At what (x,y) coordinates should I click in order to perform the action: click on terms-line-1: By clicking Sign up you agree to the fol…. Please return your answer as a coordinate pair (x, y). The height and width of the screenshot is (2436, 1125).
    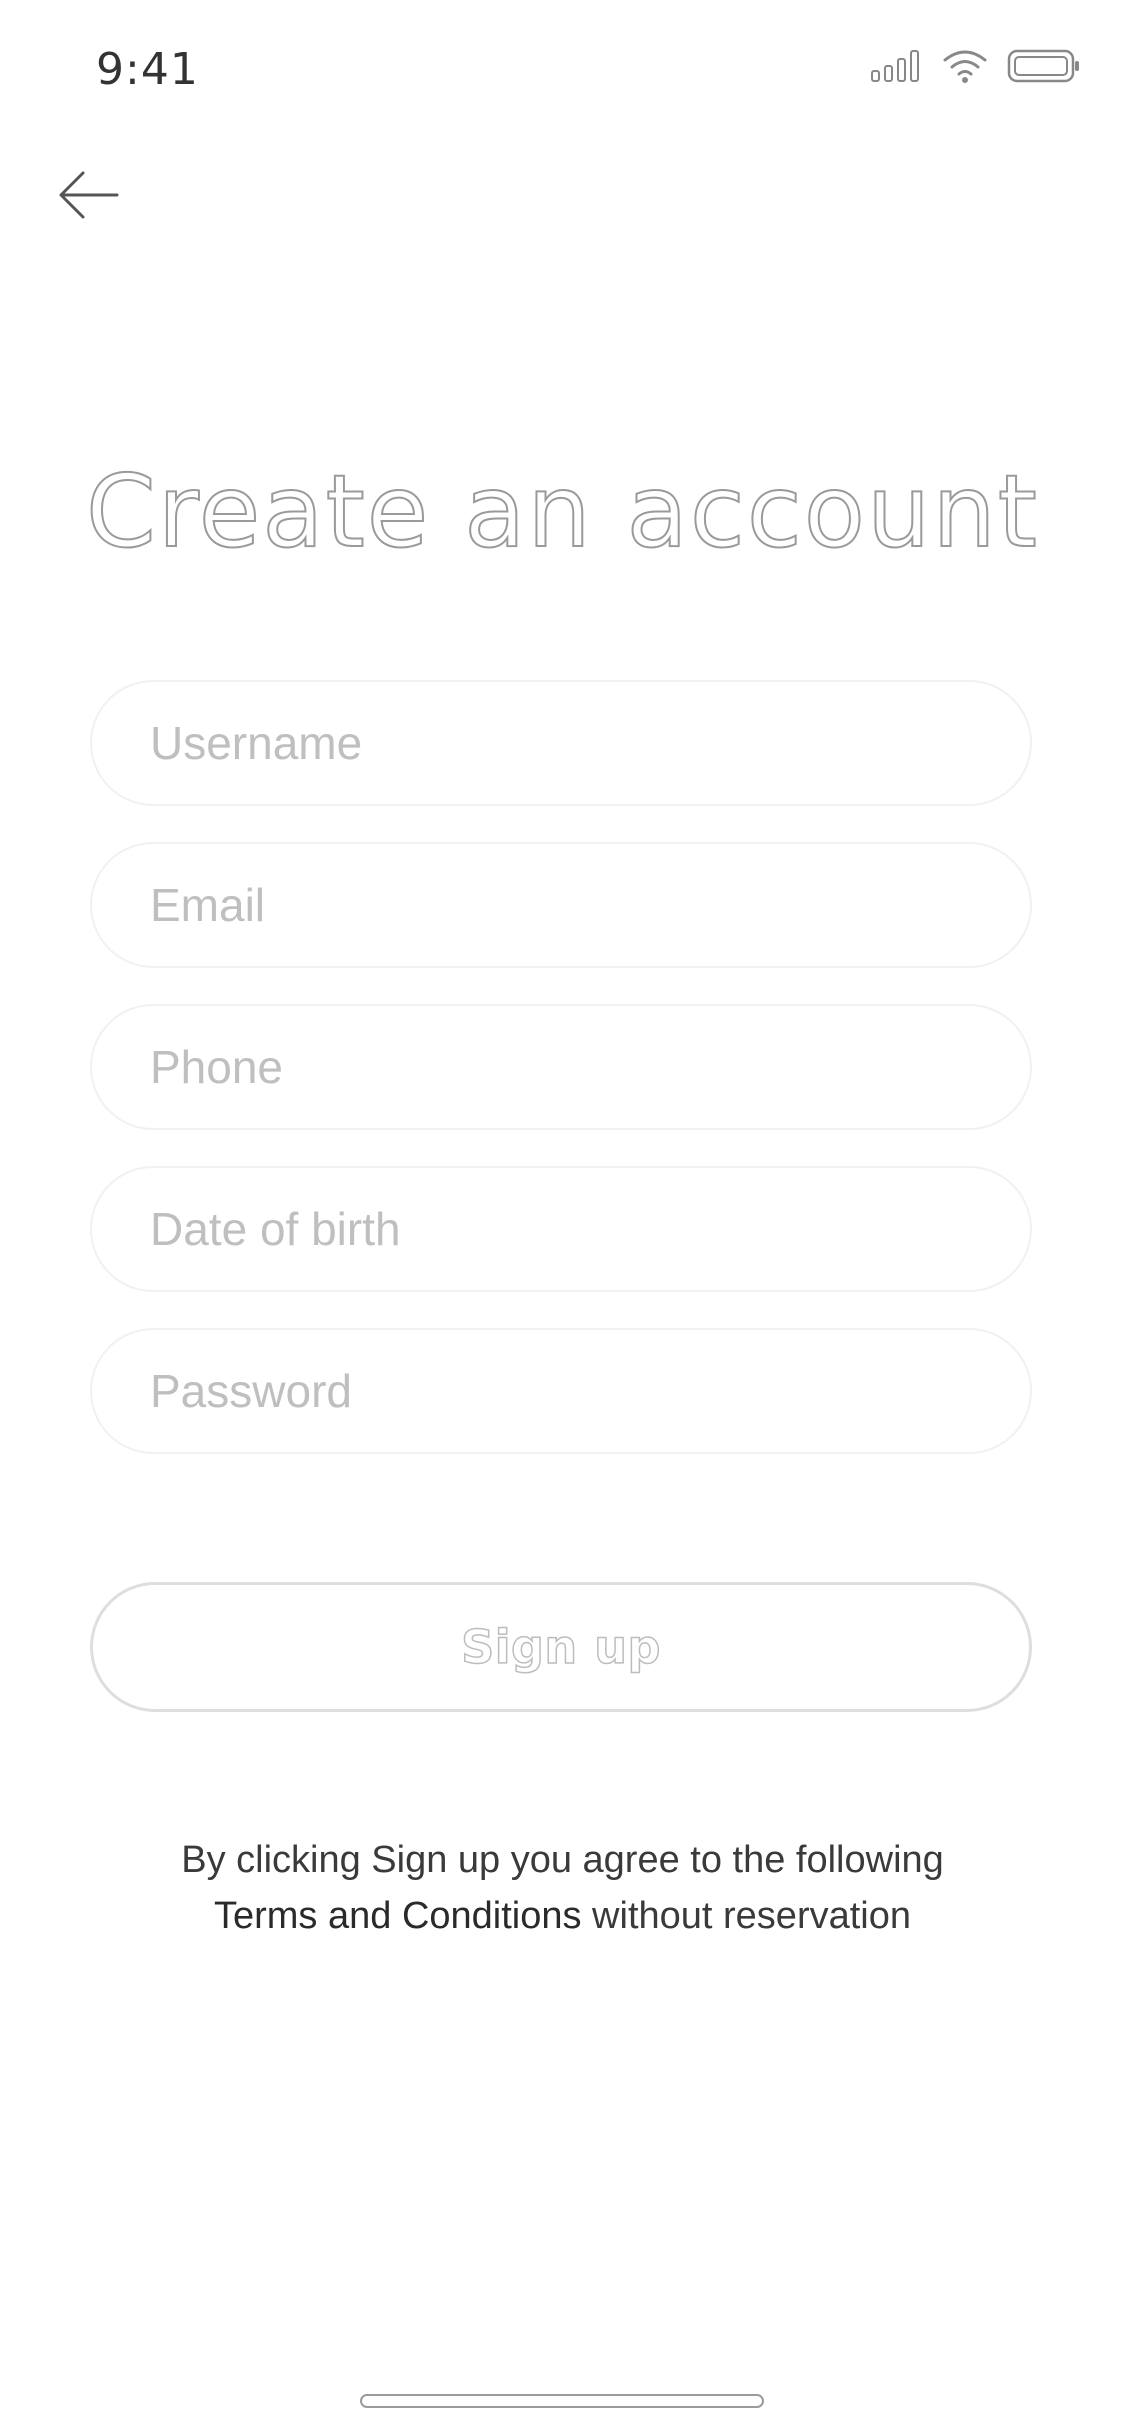
    Looking at the image, I should click on (562, 1860).